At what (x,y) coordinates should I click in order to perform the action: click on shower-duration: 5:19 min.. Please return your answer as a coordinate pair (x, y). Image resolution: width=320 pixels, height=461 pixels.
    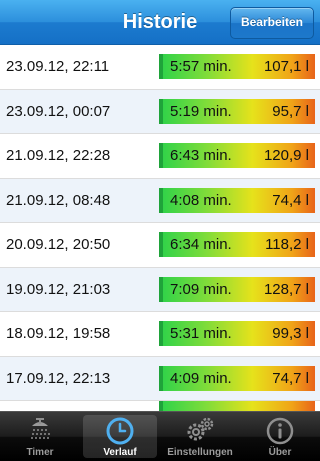
    Looking at the image, I should click on (201, 111).